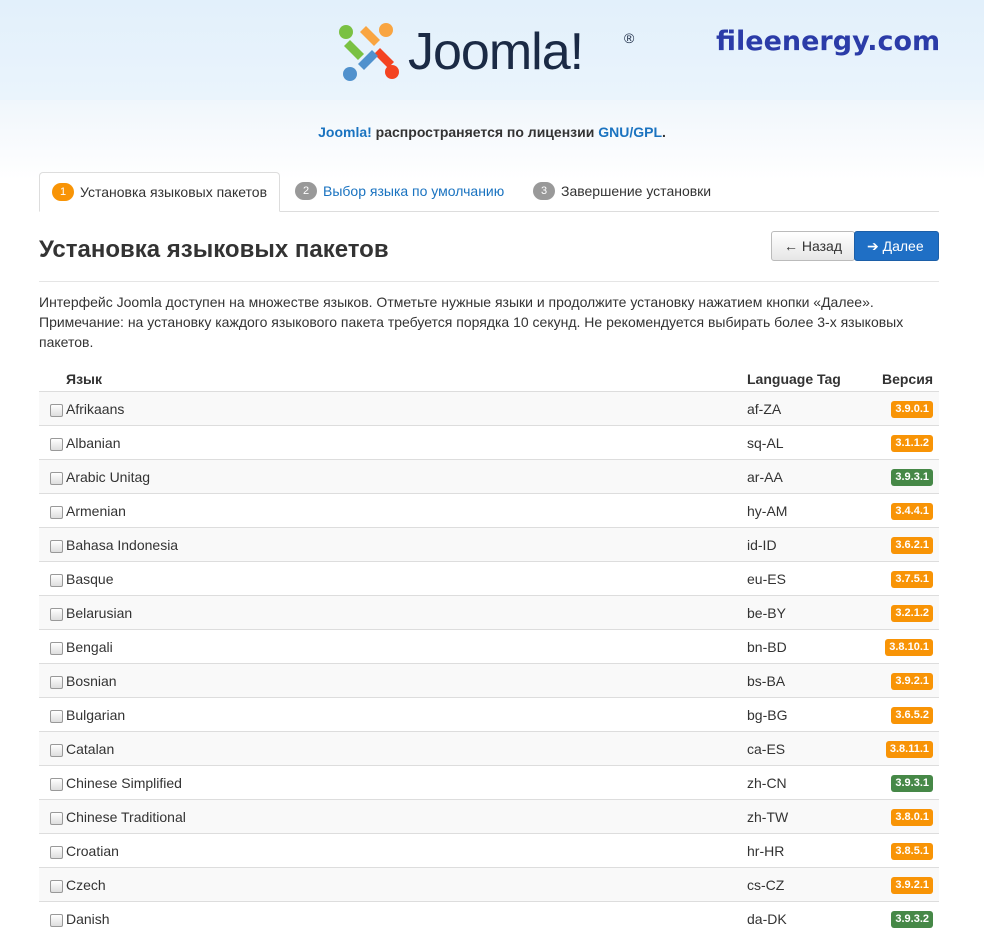 Image resolution: width=984 pixels, height=938 pixels. I want to click on back-button: ← Назад, so click(813, 246).